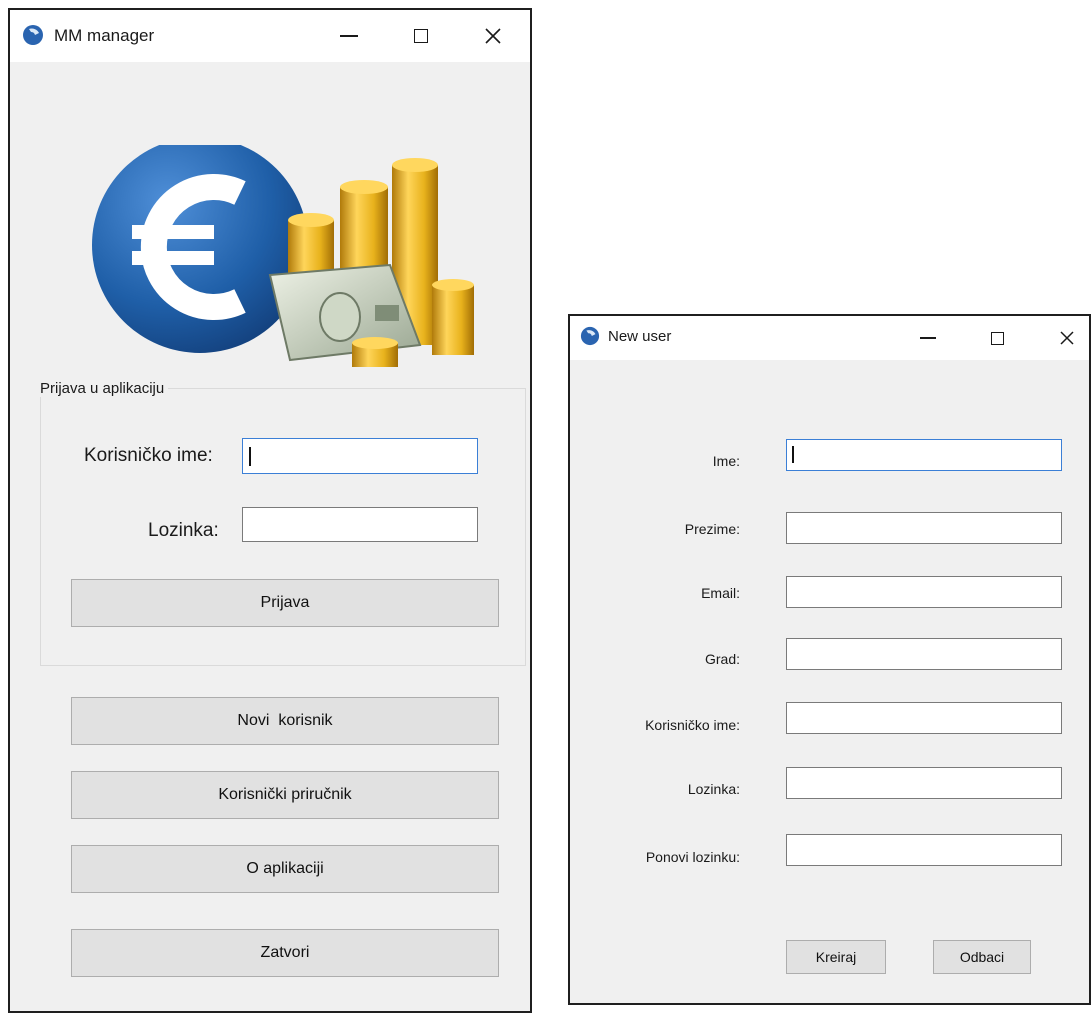 Image resolution: width=1091 pixels, height=1013 pixels. I want to click on login-button: Prijava, so click(285, 603).